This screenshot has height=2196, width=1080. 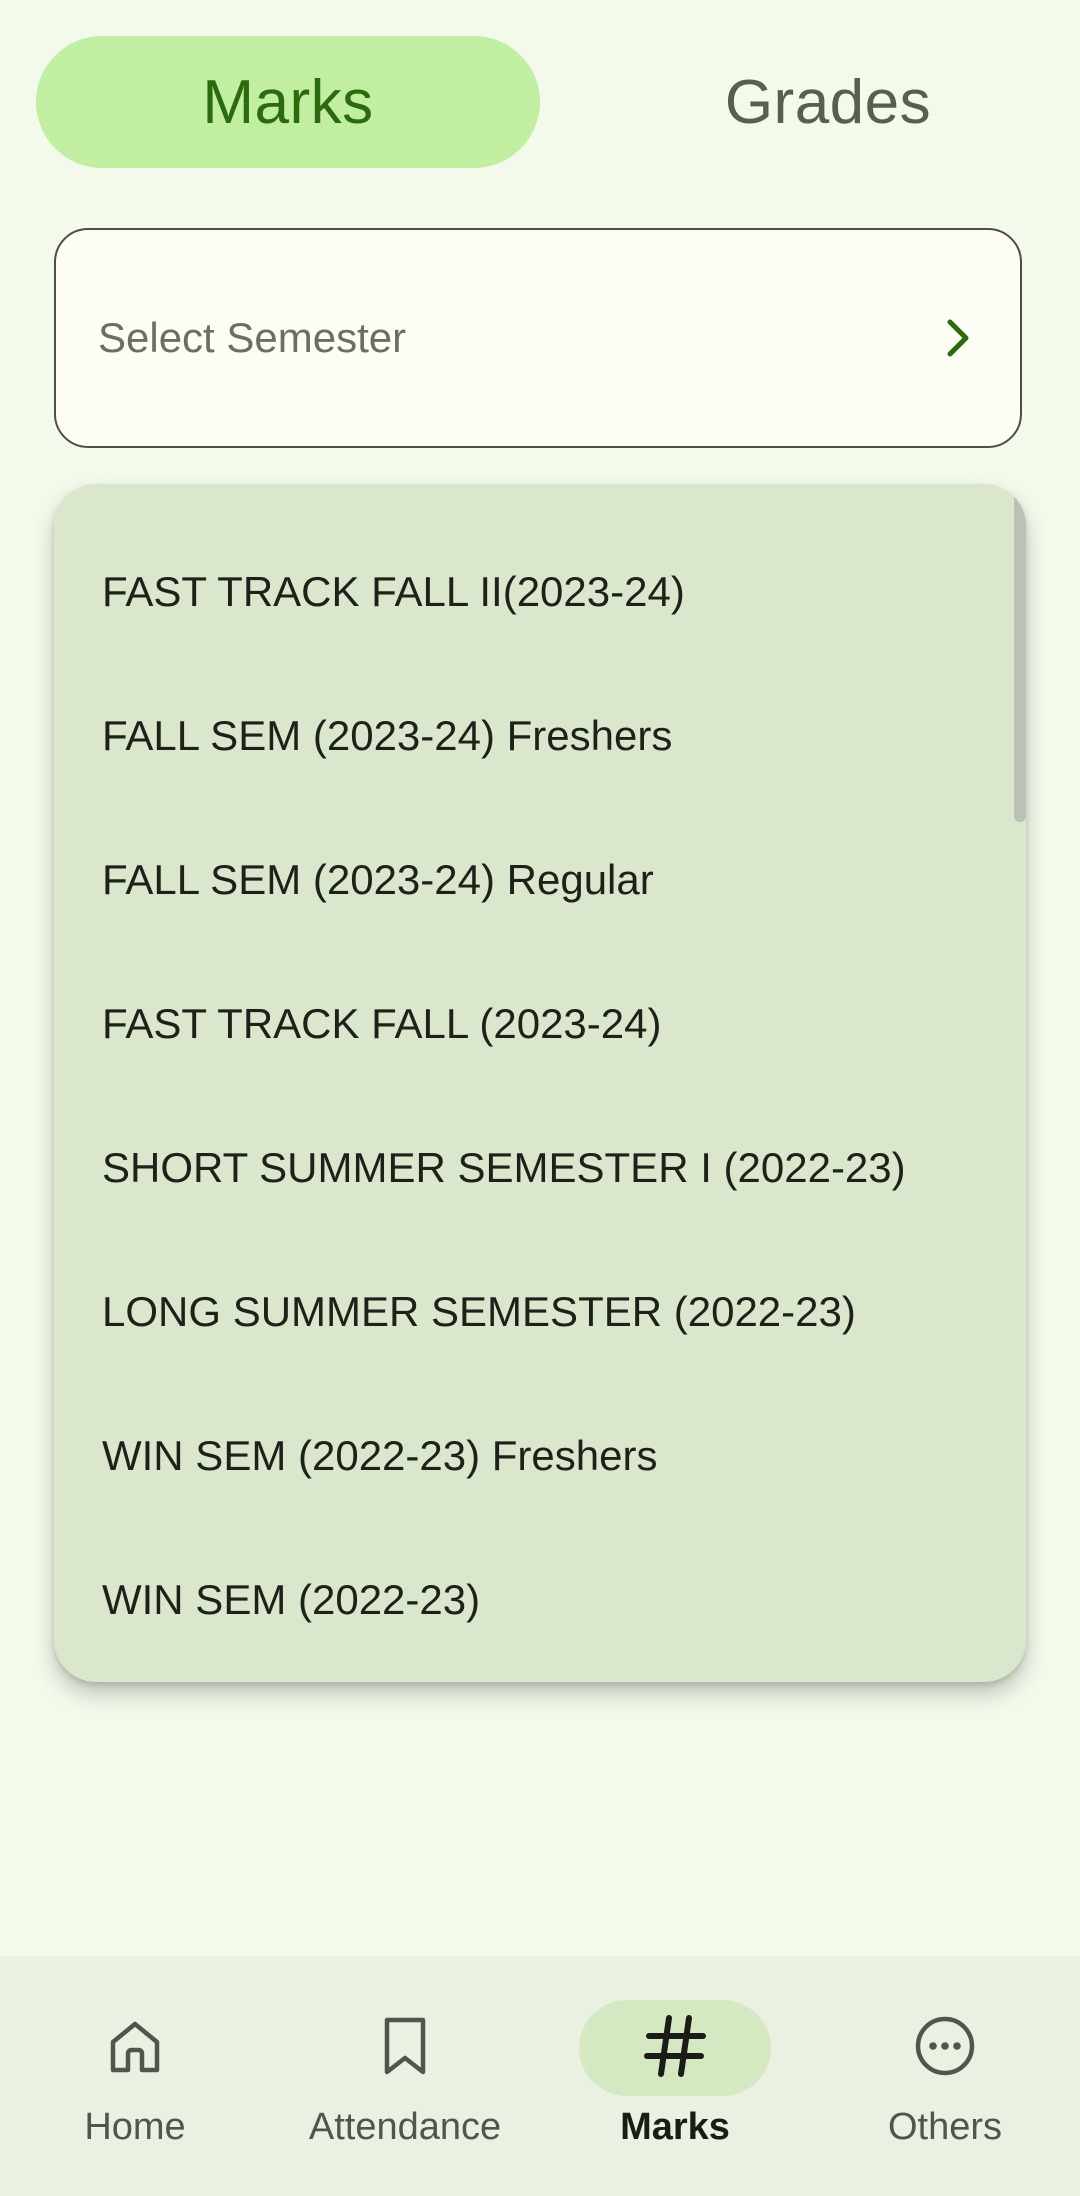 I want to click on nav-item-home: Home, so click(x=135, y=2076).